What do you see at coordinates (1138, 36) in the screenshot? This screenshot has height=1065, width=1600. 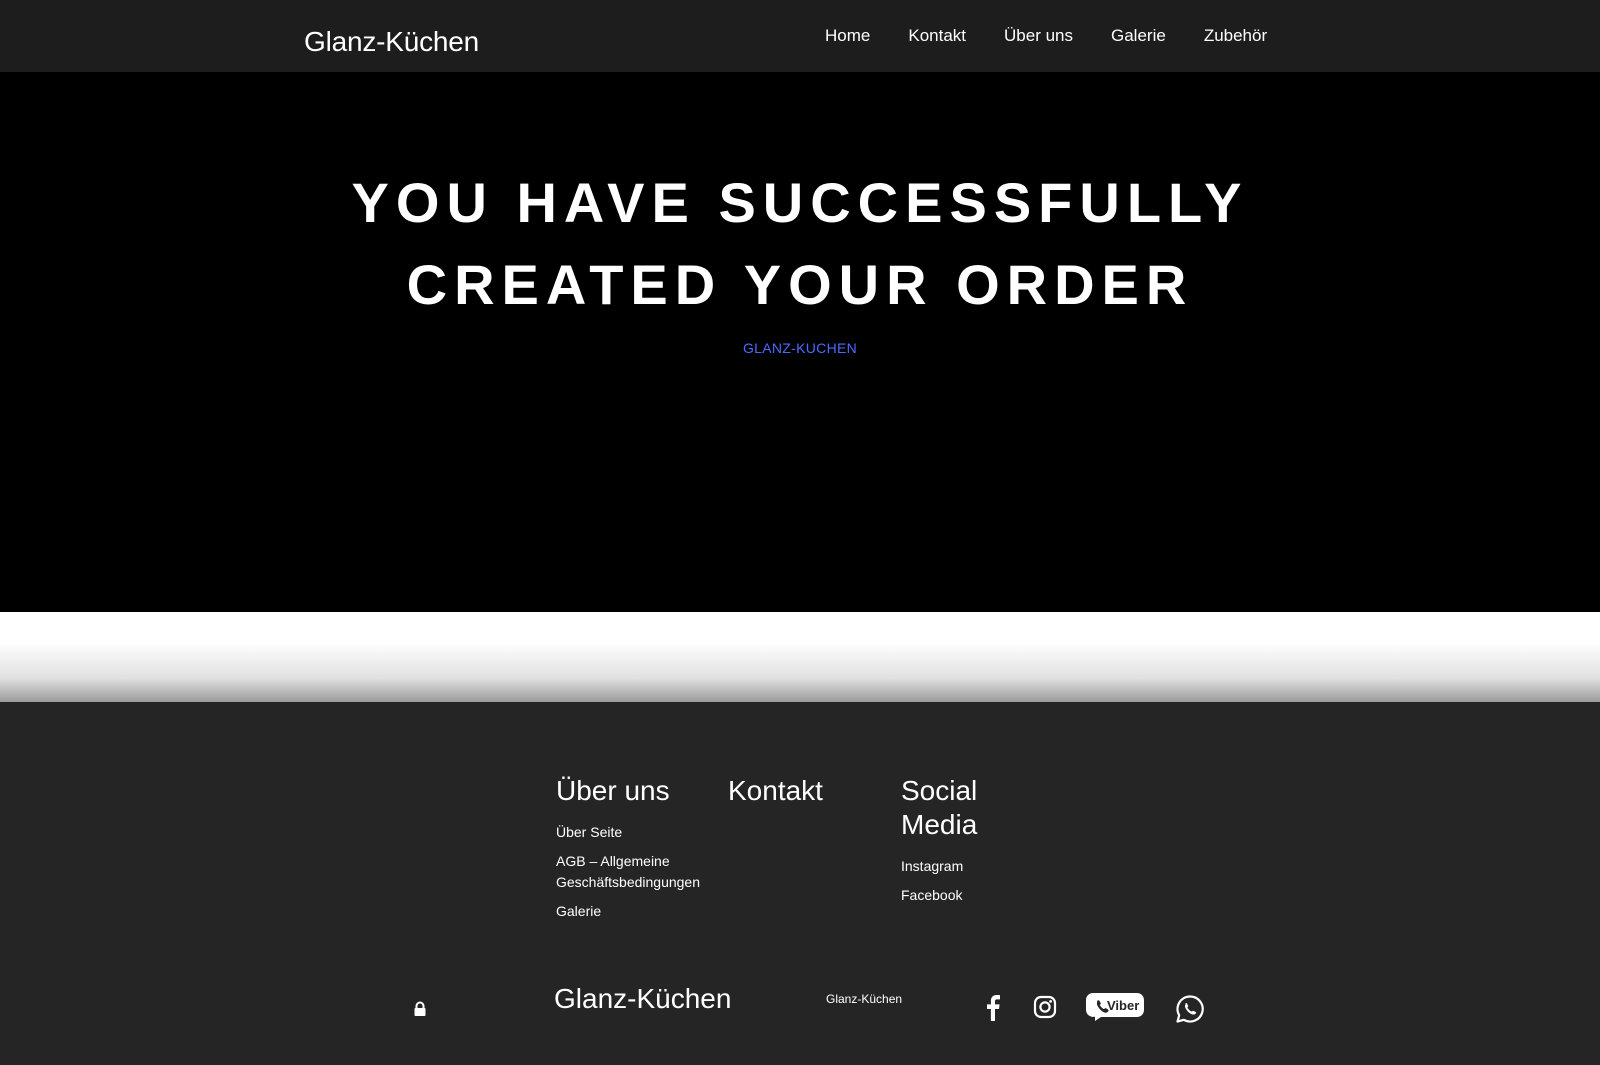 I see `nav-galerie: Galerie` at bounding box center [1138, 36].